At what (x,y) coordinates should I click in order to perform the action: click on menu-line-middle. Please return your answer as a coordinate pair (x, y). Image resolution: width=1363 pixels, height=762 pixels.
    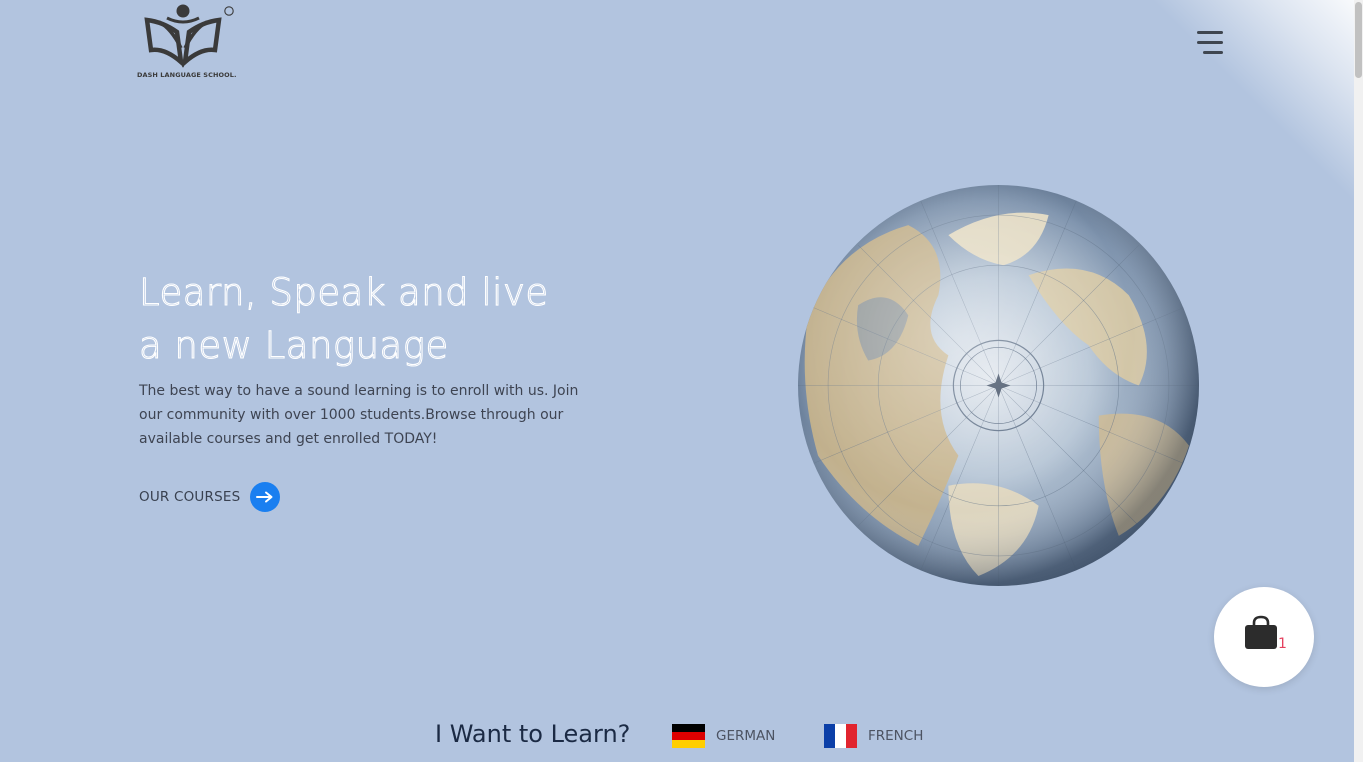
    Looking at the image, I should click on (1210, 42).